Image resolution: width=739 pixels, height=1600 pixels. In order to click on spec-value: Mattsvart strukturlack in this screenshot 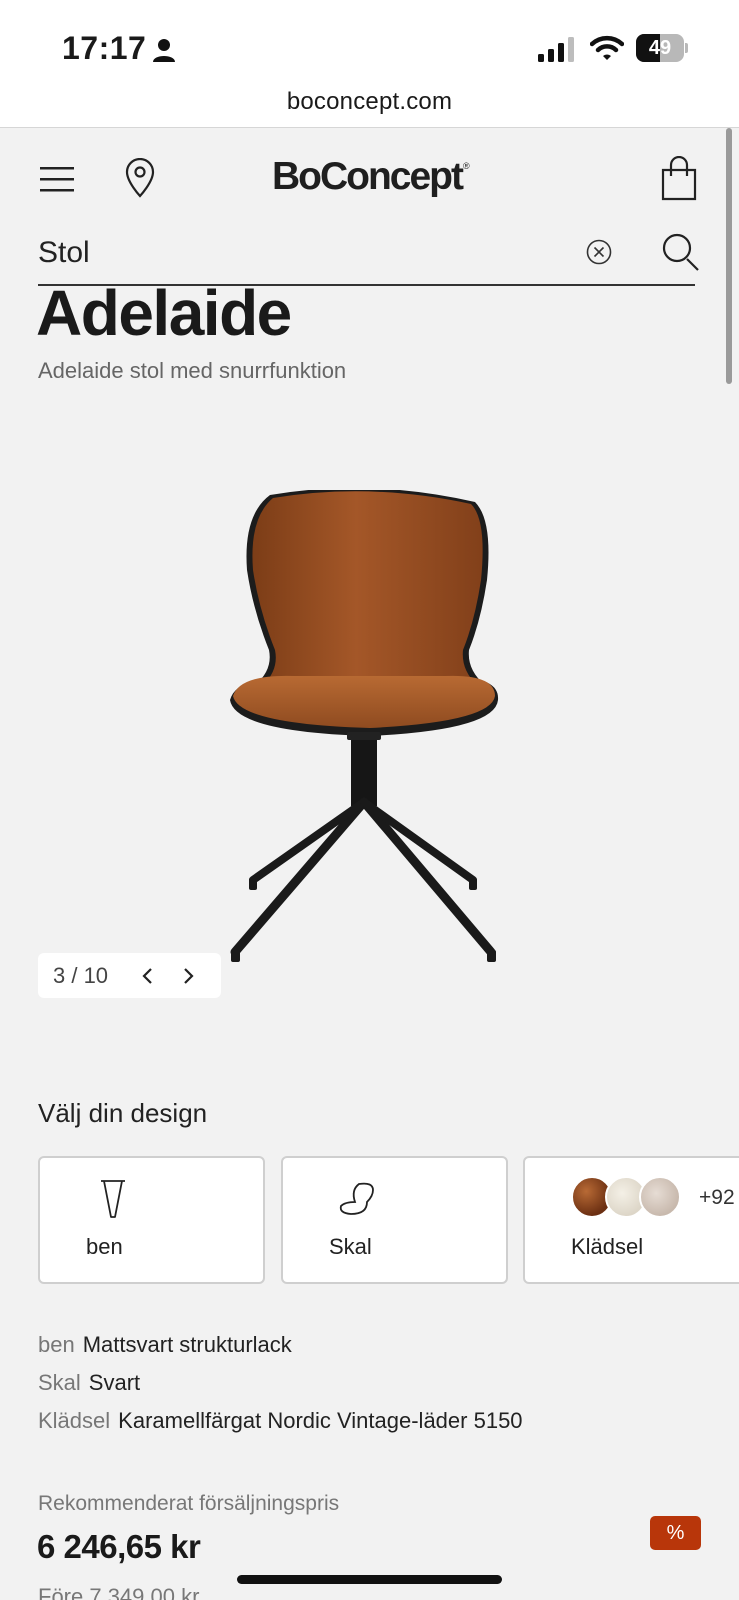, I will do `click(187, 1344)`.